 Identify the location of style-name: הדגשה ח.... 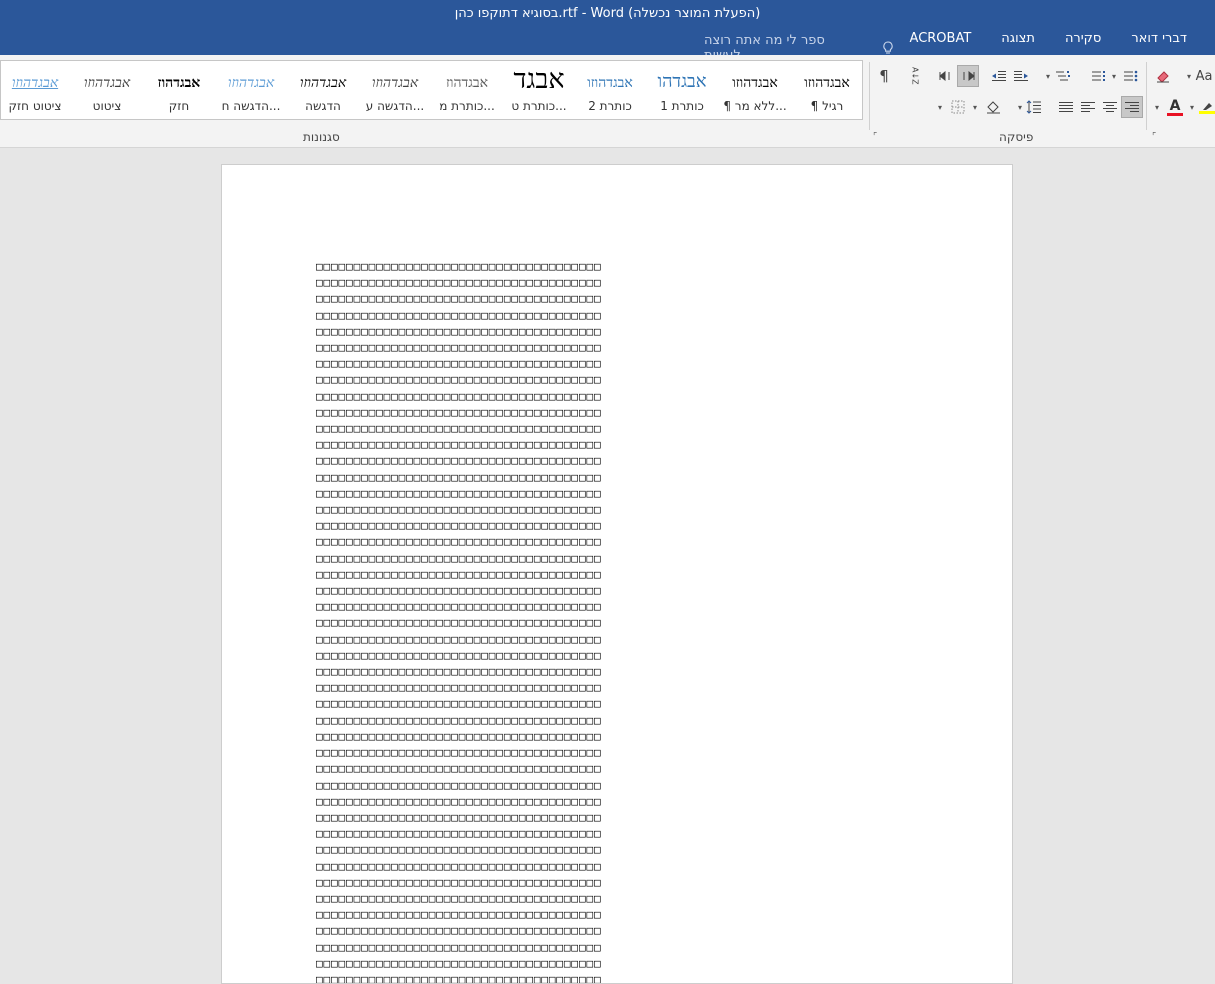
(251, 106).